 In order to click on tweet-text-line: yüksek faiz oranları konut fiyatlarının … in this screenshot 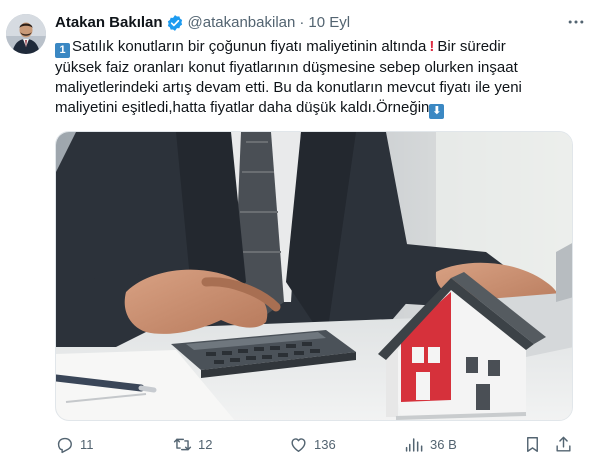, I will do `click(286, 67)`.